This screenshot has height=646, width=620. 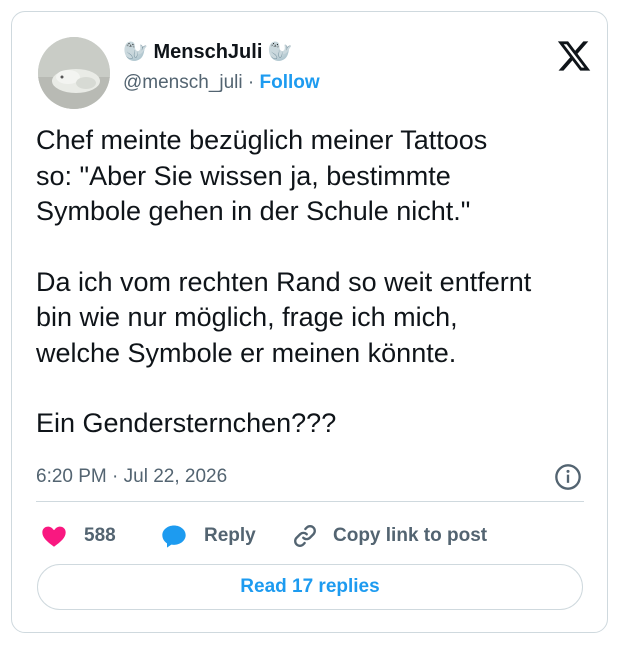 What do you see at coordinates (186, 423) in the screenshot?
I see `post-paragraph-3: Ein Gendersternchen???` at bounding box center [186, 423].